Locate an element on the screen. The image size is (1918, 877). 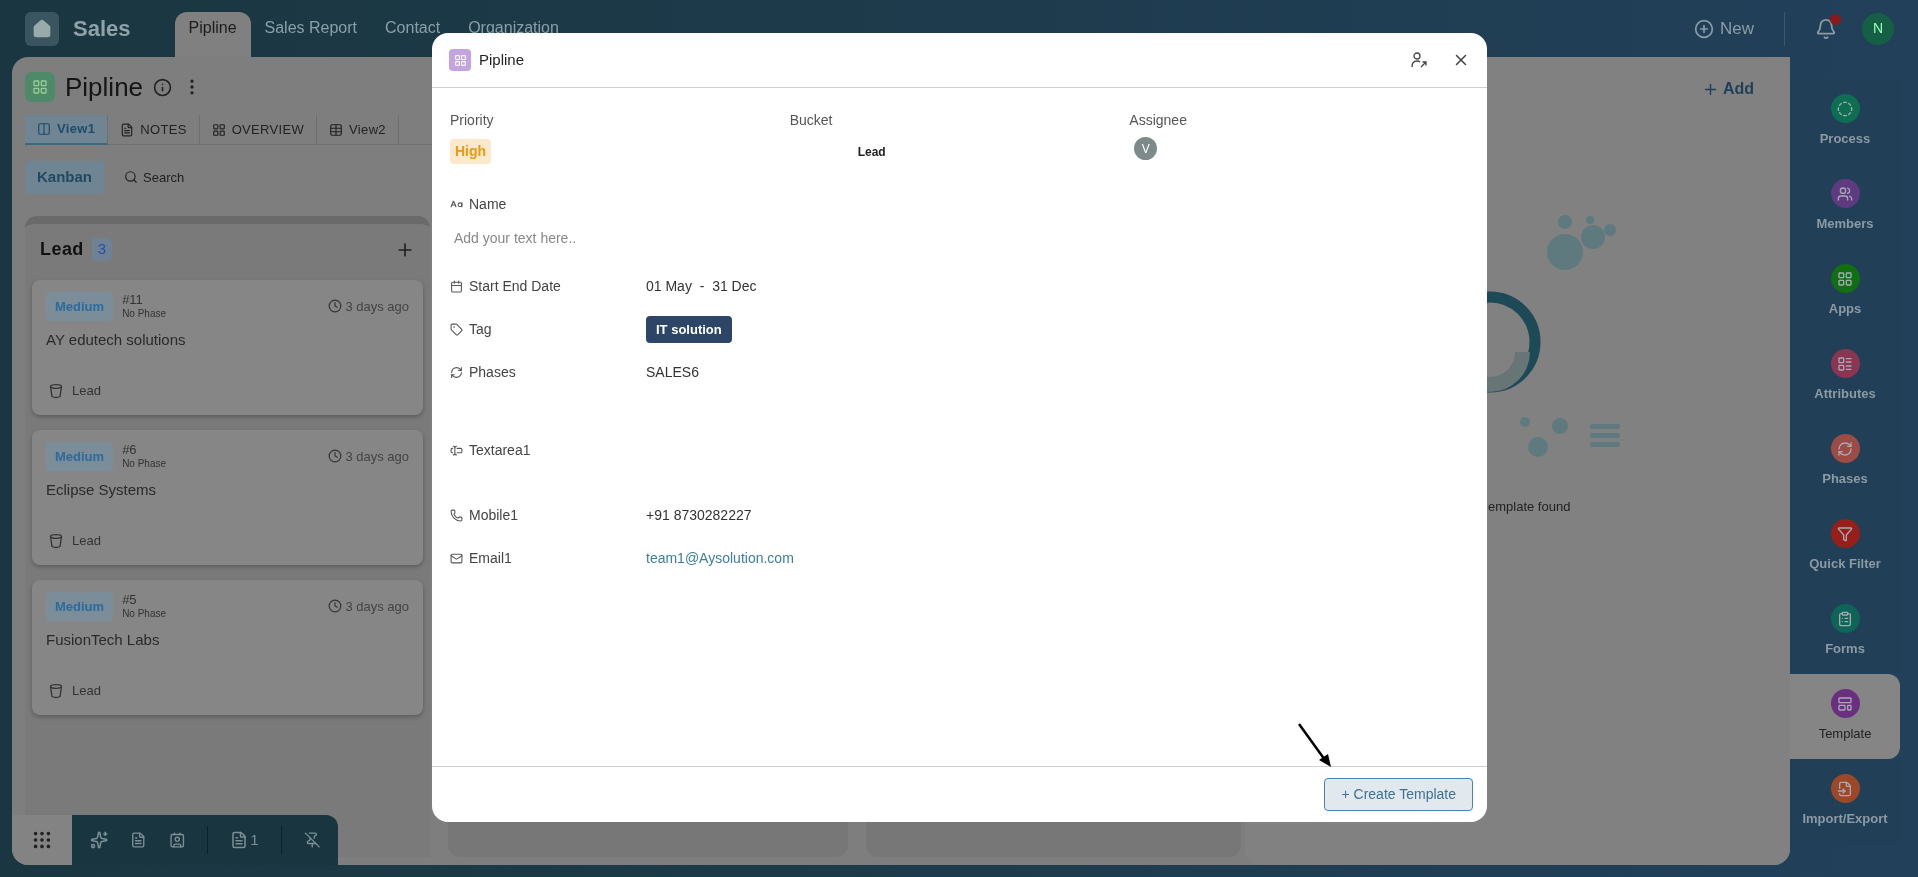
field-value: SALES6 is located at coordinates (672, 372).